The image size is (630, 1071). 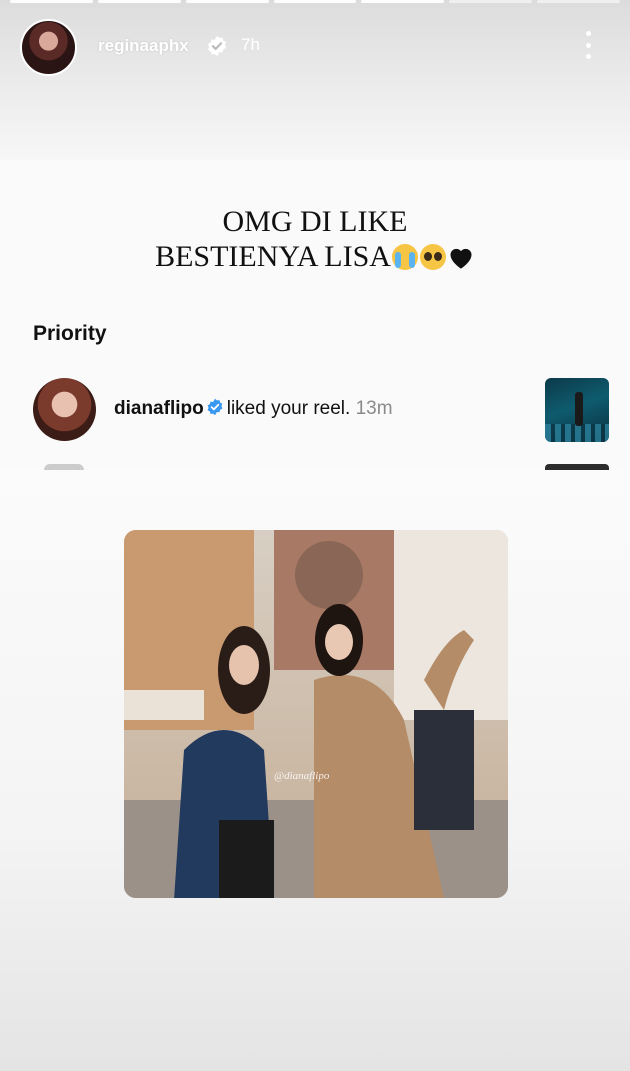 What do you see at coordinates (461, 258) in the screenshot?
I see `black-heart-icon` at bounding box center [461, 258].